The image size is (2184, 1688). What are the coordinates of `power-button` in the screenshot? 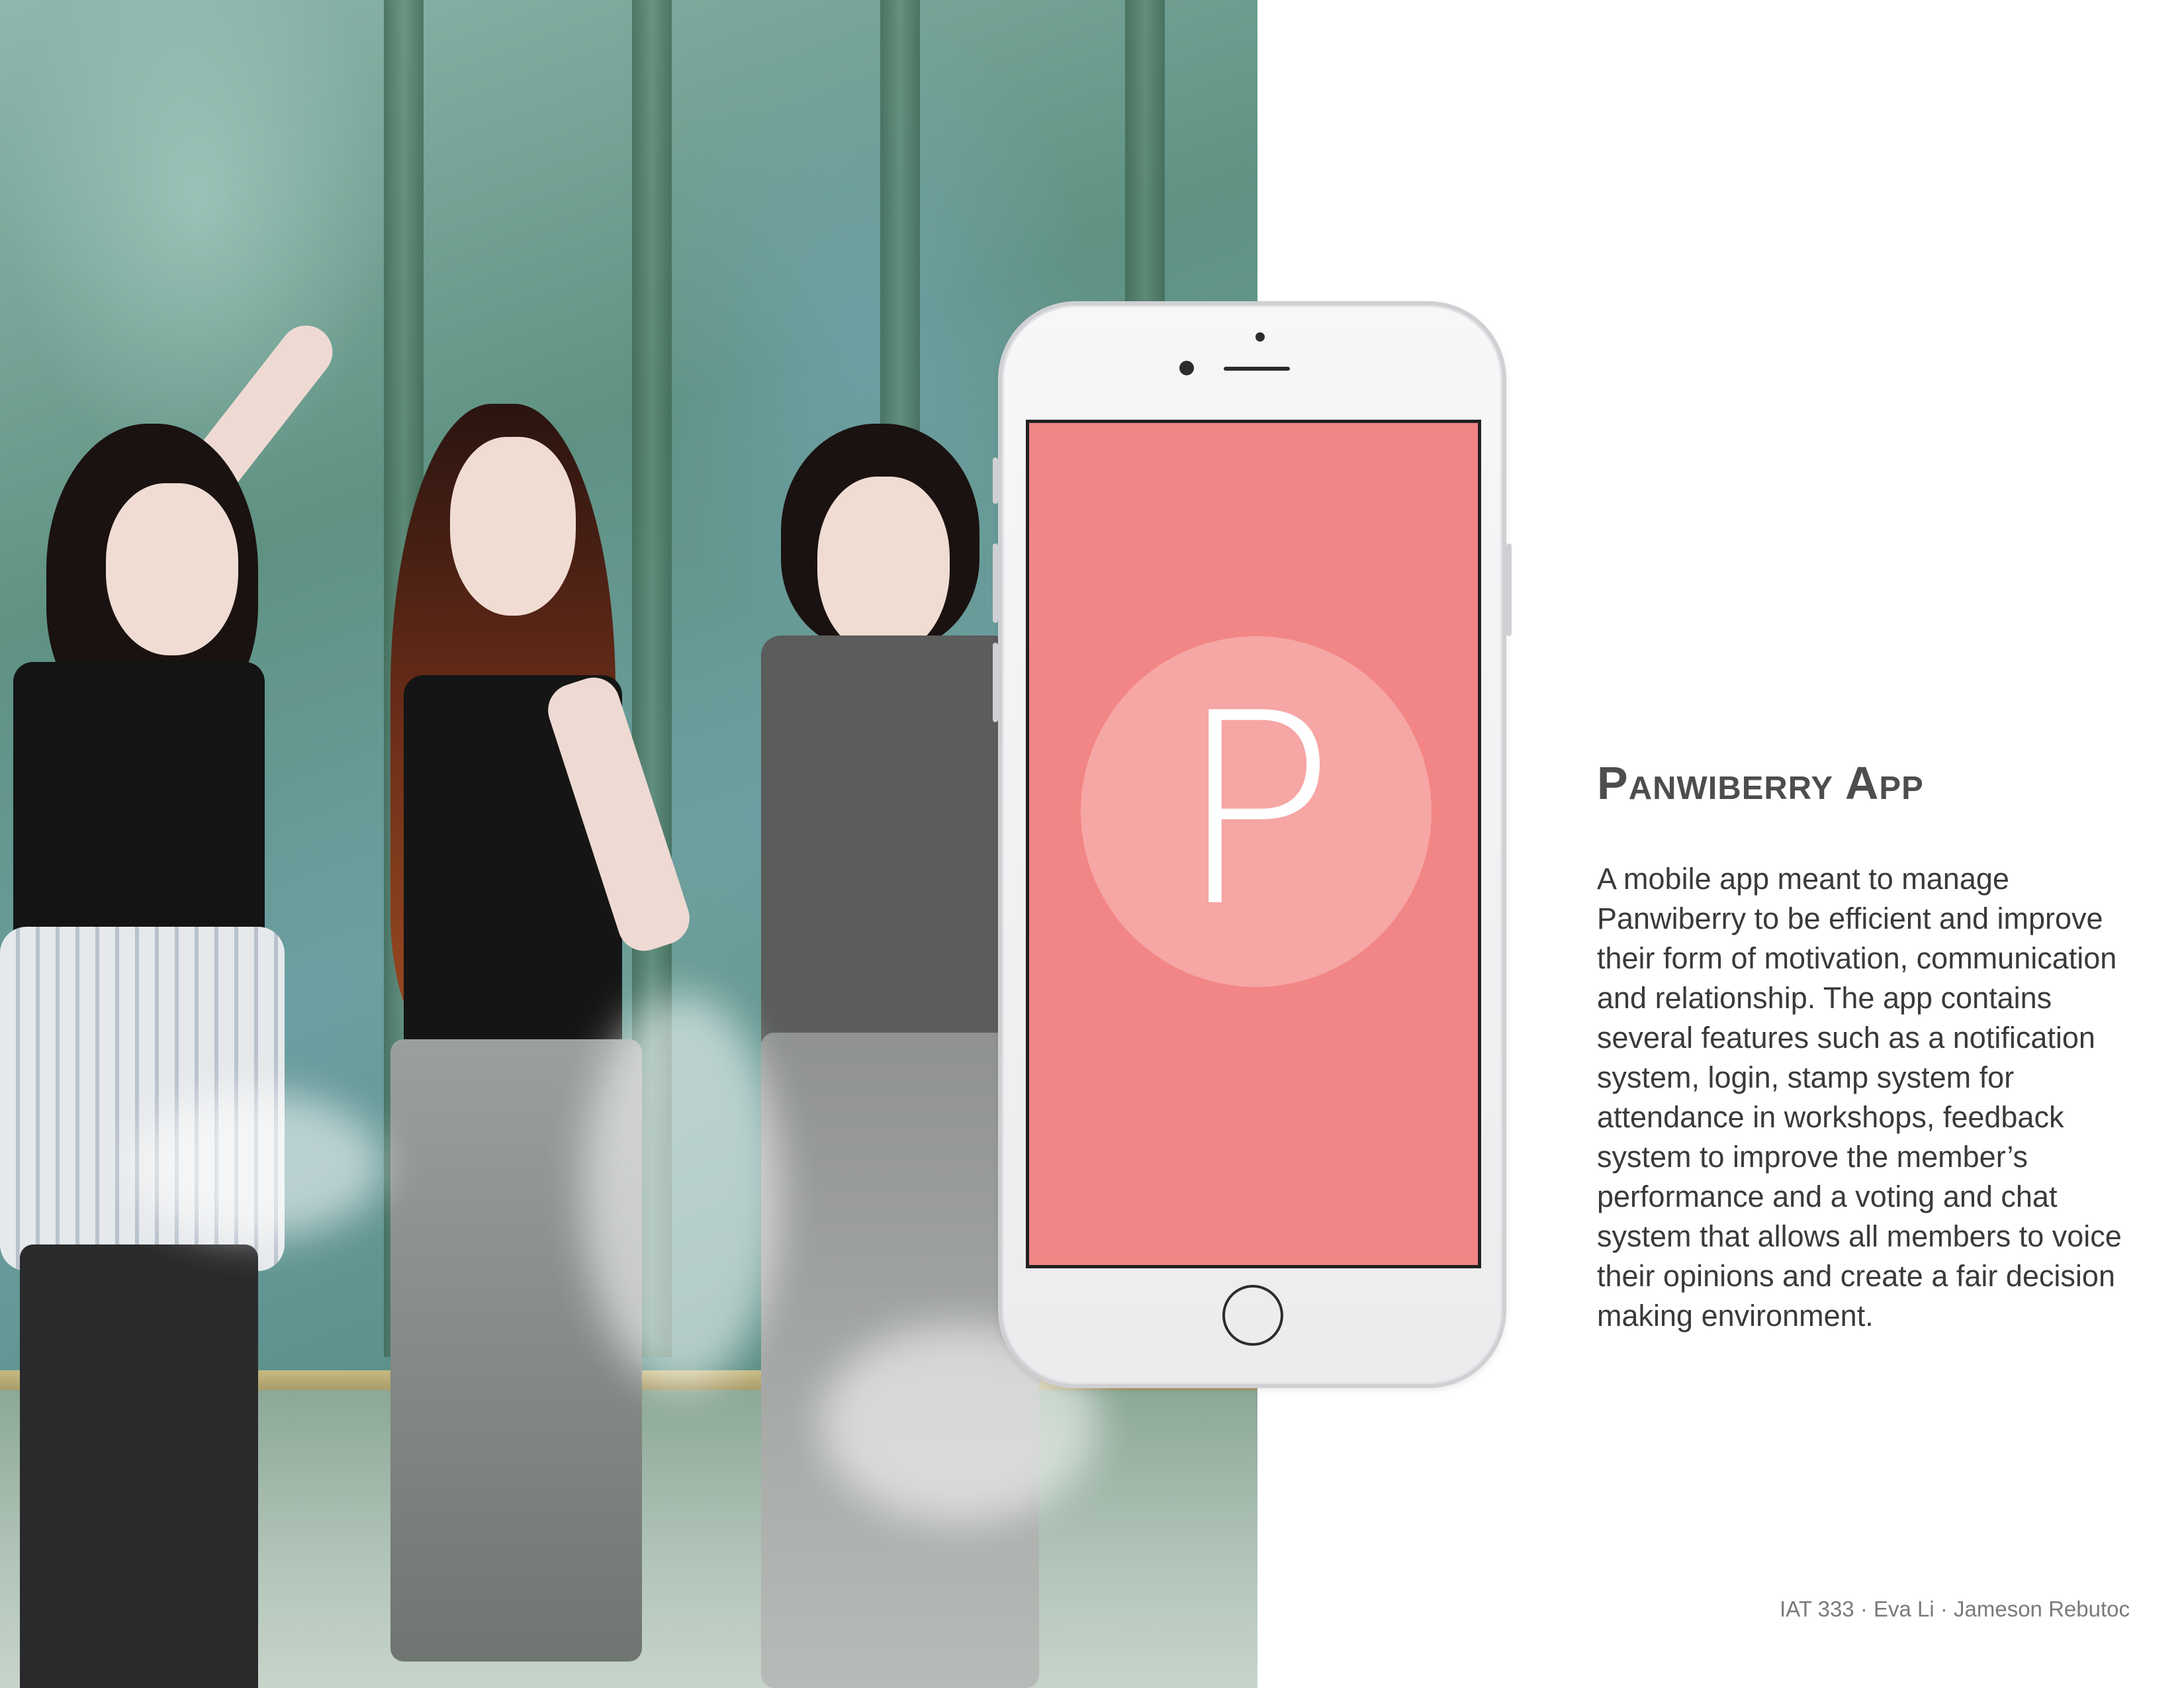 It's located at (1509, 589).